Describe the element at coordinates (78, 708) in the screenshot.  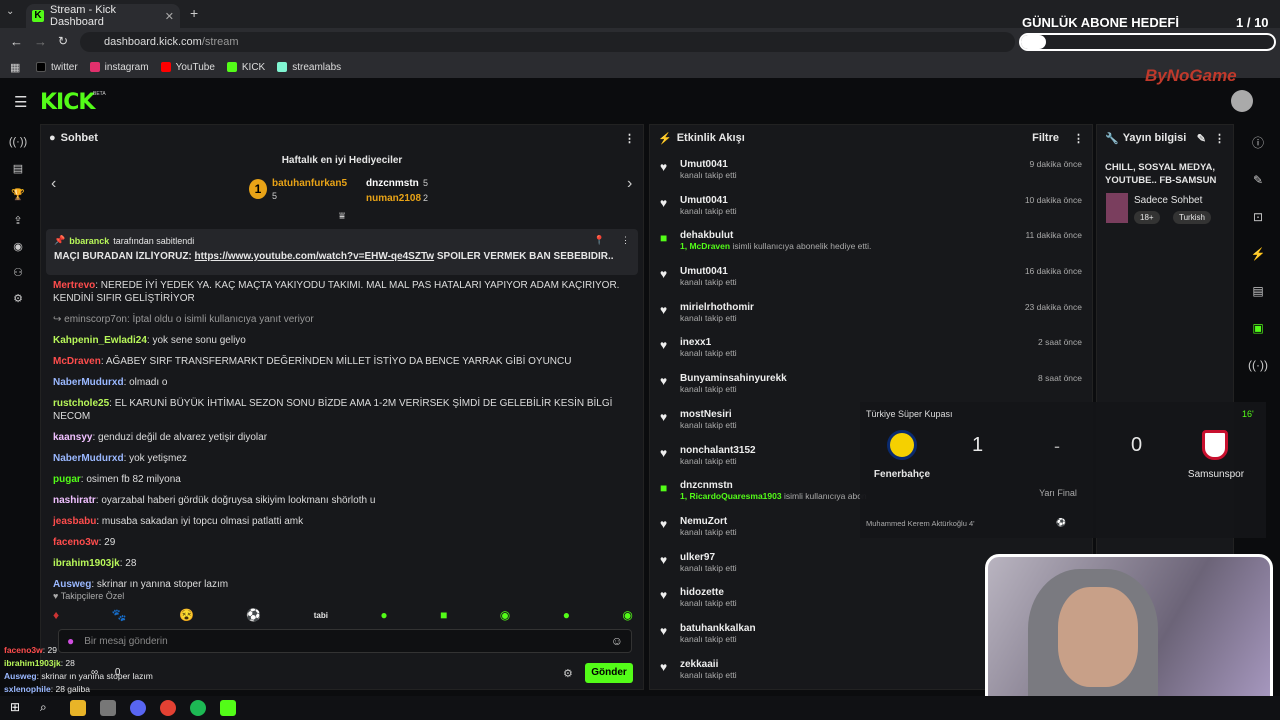
I see `file-explorer-icon` at that location.